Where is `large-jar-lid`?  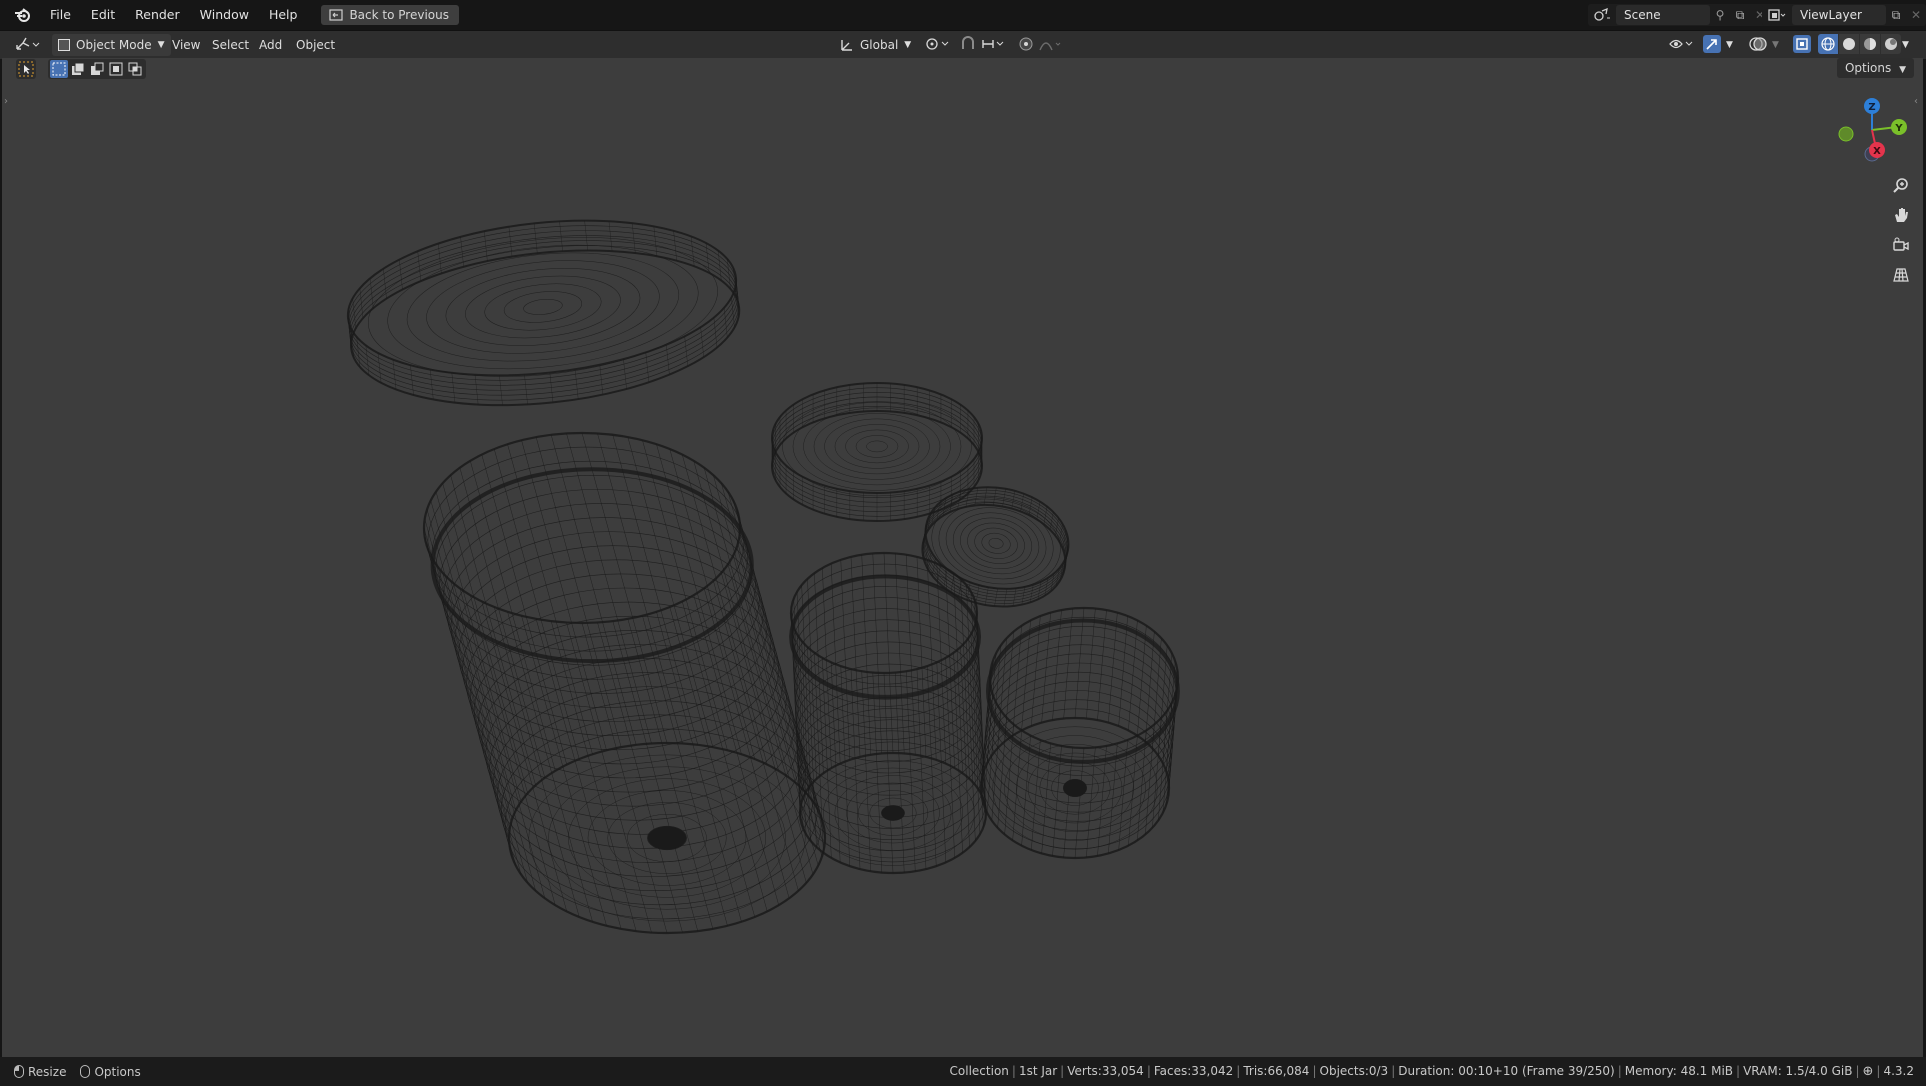 large-jar-lid is located at coordinates (543, 313).